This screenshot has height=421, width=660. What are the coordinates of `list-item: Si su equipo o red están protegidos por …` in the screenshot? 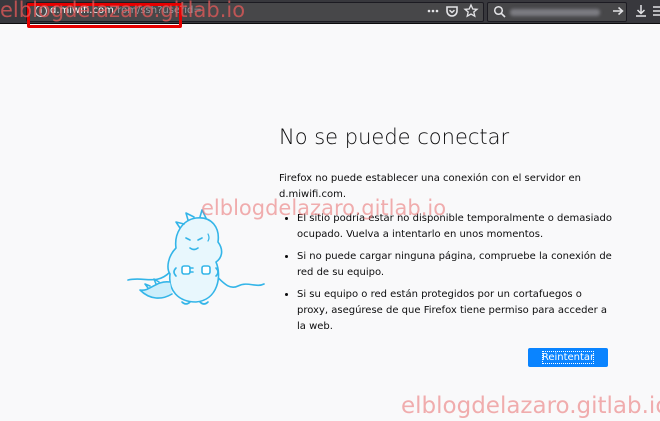 It's located at (455, 311).